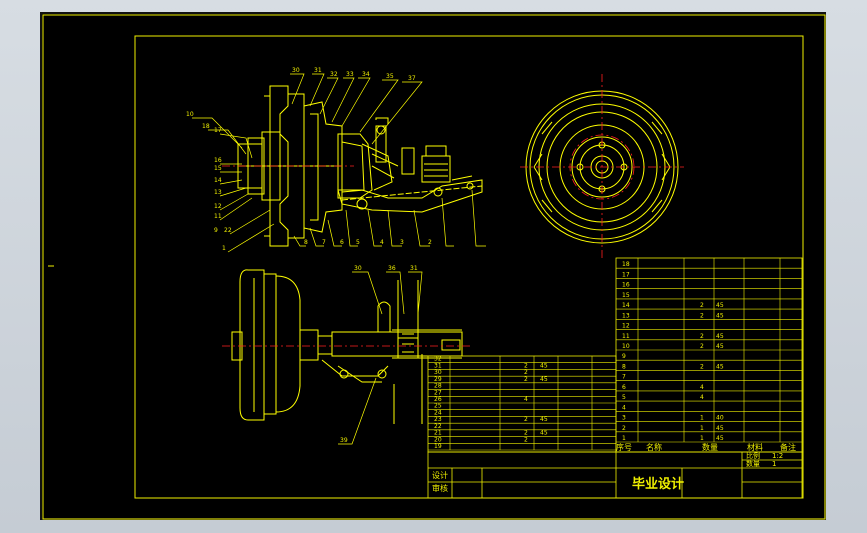 The height and width of the screenshot is (533, 867). What do you see at coordinates (624, 366) in the screenshot?
I see `parts-right-row-no: 8` at bounding box center [624, 366].